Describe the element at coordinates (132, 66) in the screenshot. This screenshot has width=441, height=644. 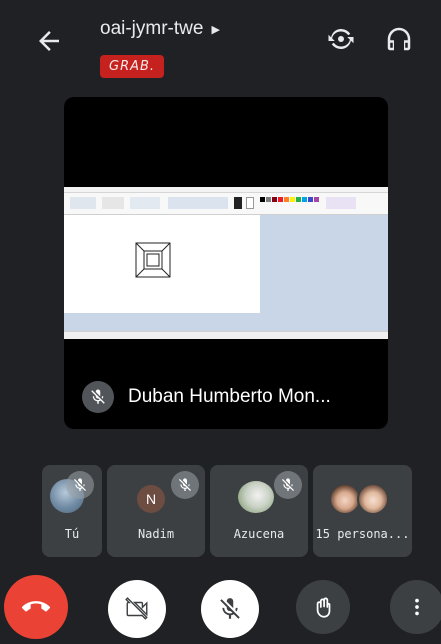
I see `recording-badge: GRAB.` at that location.